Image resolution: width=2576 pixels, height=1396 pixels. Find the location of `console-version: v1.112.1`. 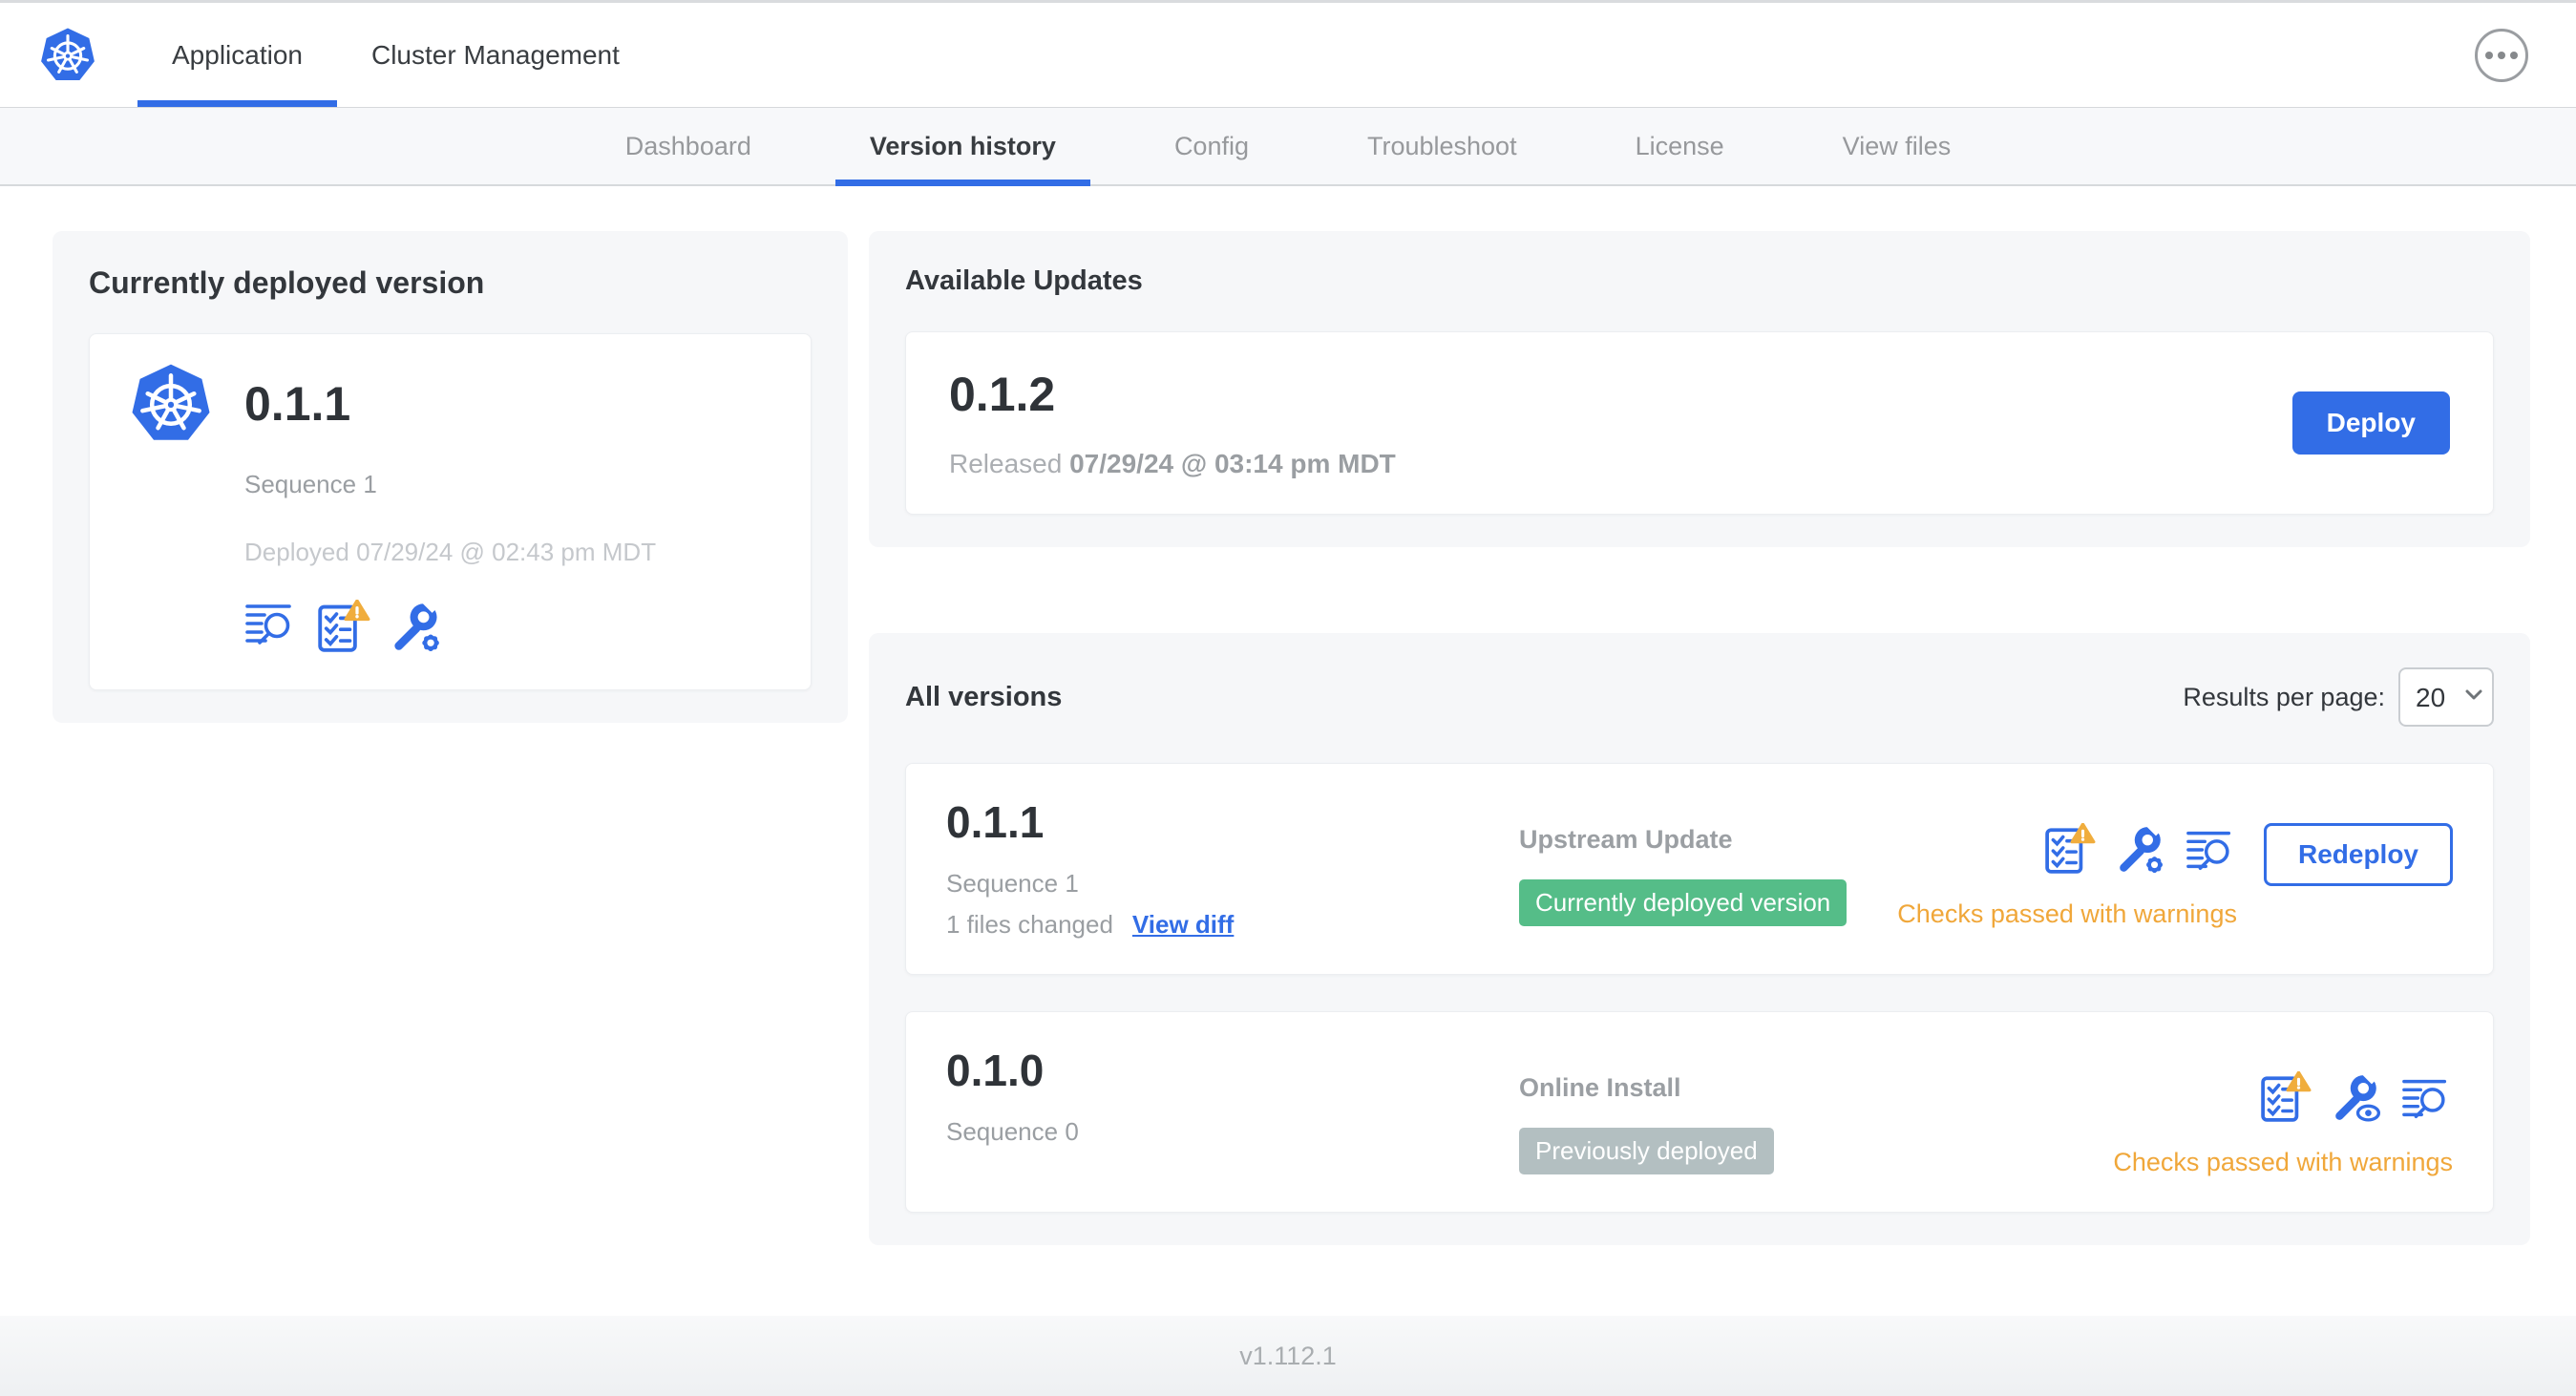

console-version: v1.112.1 is located at coordinates (1288, 1355).